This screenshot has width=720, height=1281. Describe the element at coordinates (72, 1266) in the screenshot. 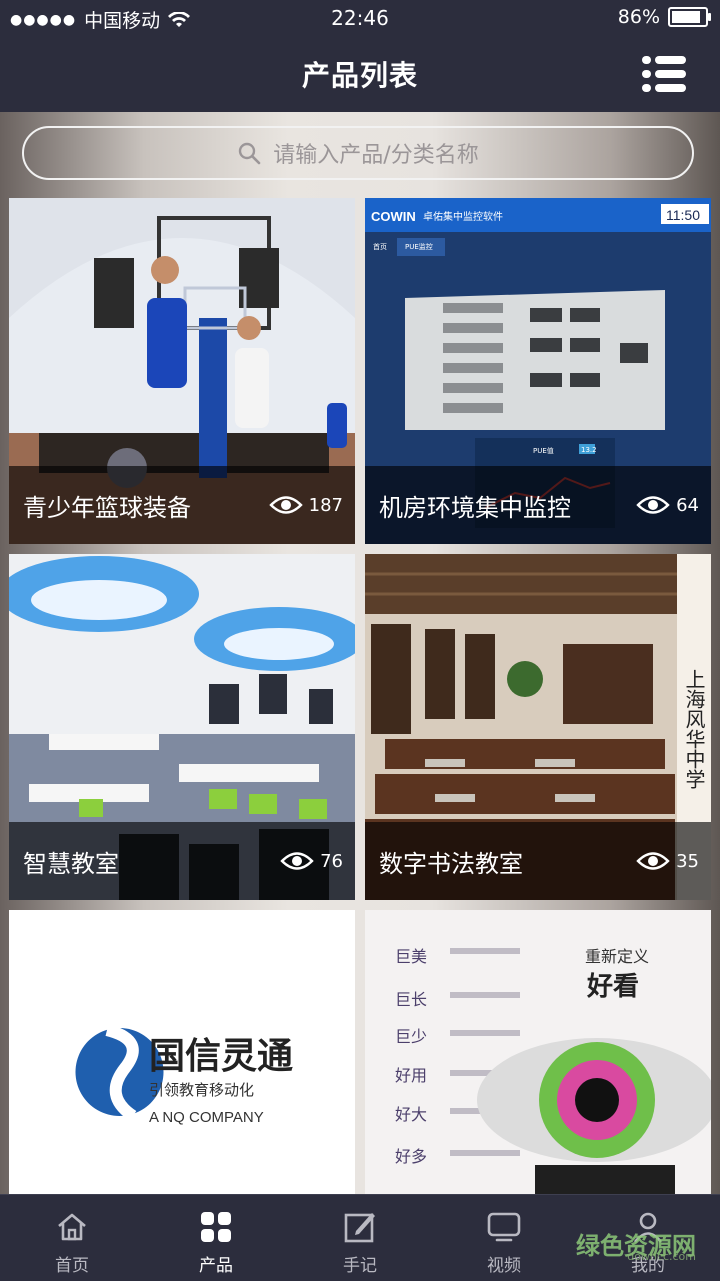

I see `tab-label: 首页` at that location.